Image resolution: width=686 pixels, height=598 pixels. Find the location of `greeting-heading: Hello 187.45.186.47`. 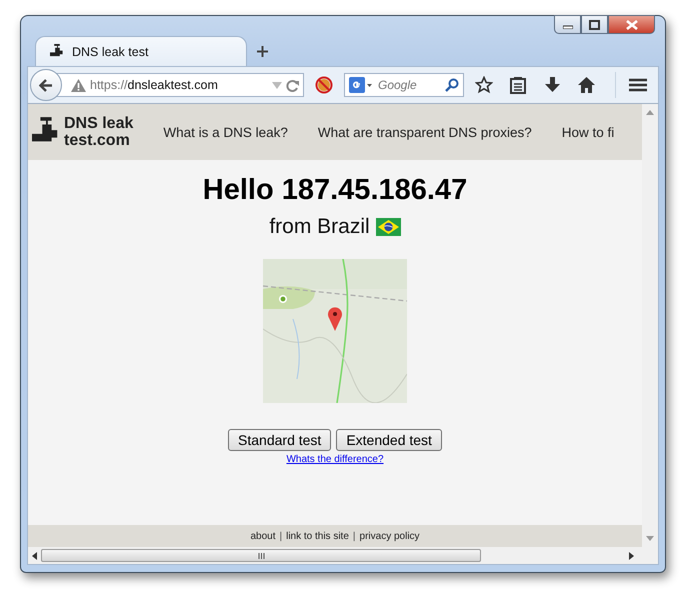

greeting-heading: Hello 187.45.186.47 is located at coordinates (335, 190).